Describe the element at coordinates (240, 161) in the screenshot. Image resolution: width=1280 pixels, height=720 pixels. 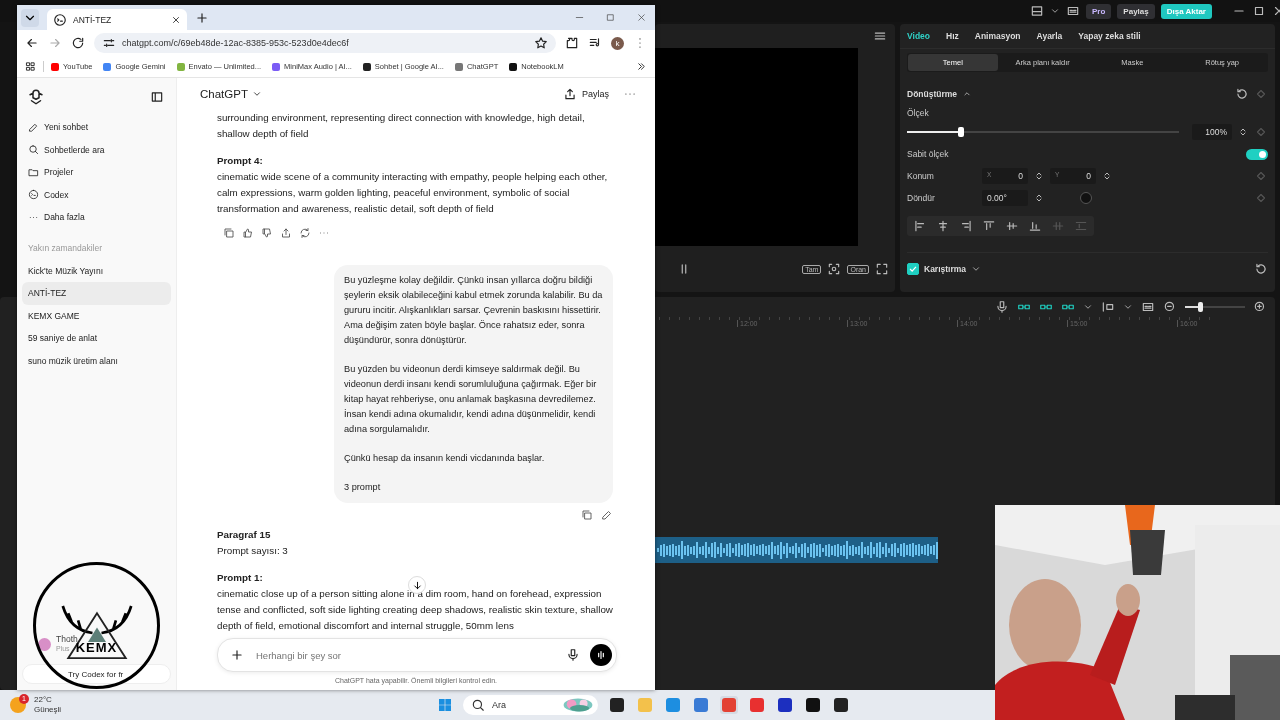
I see `prompt-heading: Prompt 4:` at that location.